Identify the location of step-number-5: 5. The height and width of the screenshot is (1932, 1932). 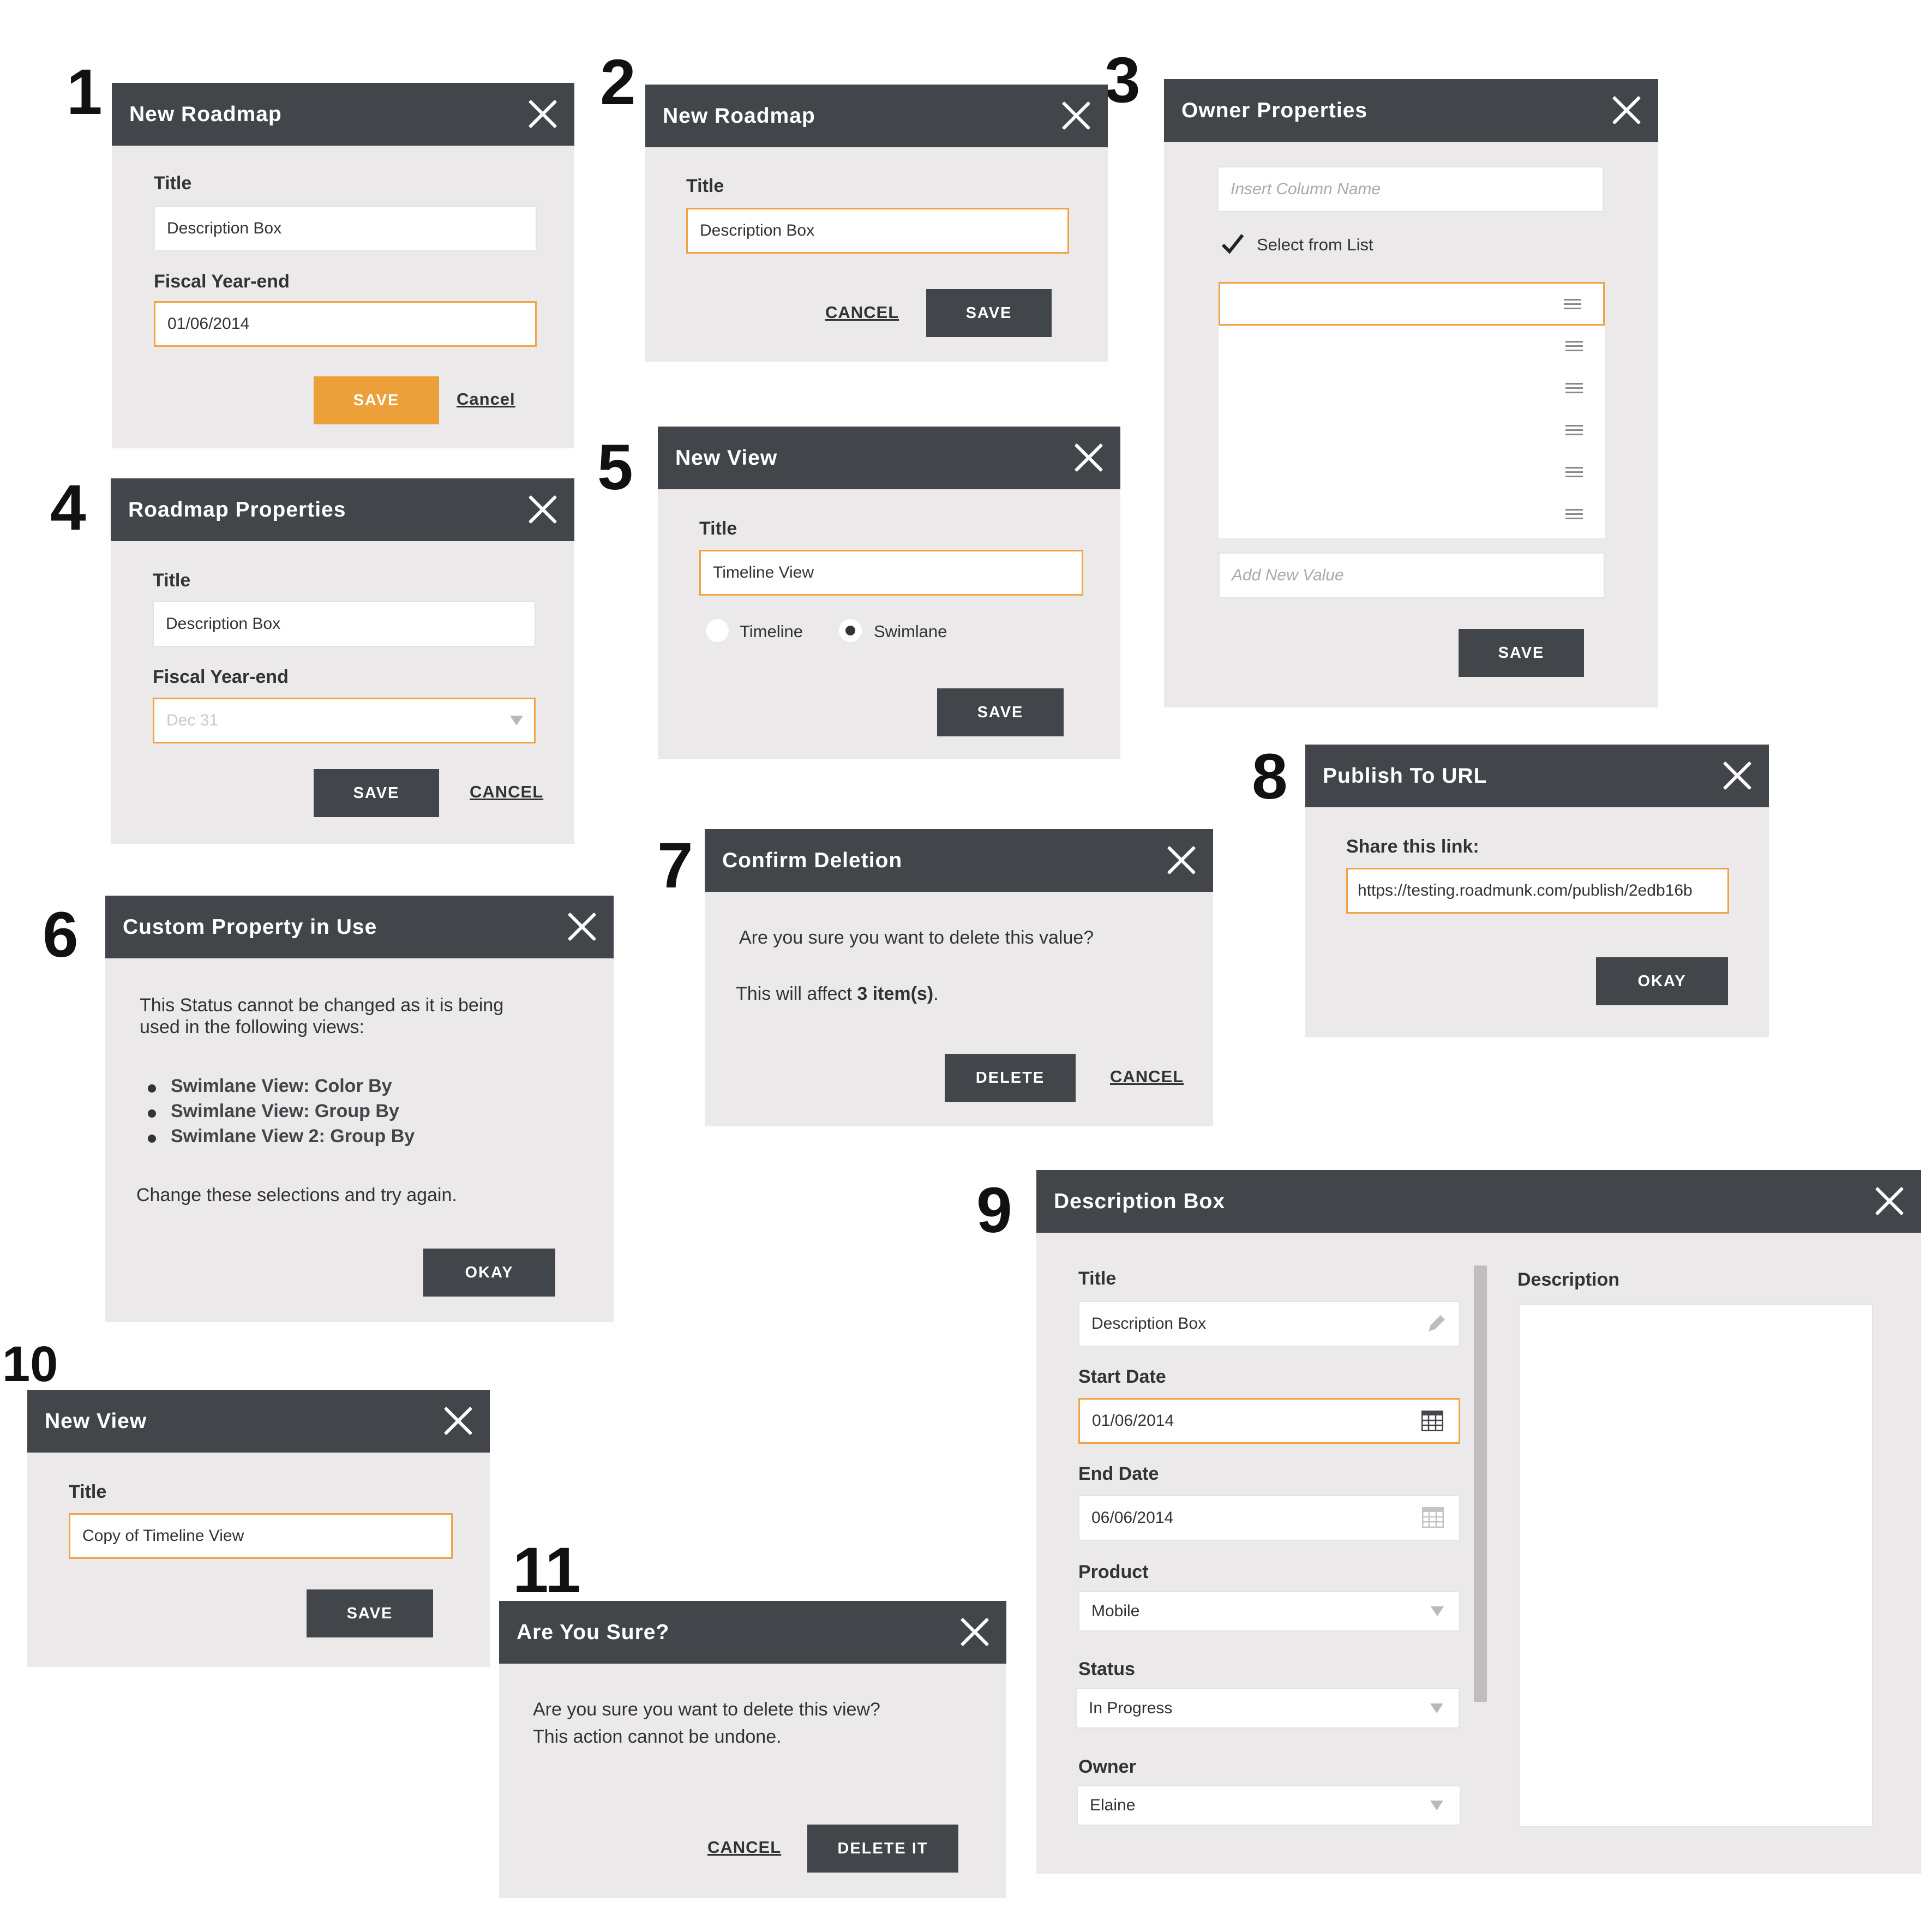
(615, 467).